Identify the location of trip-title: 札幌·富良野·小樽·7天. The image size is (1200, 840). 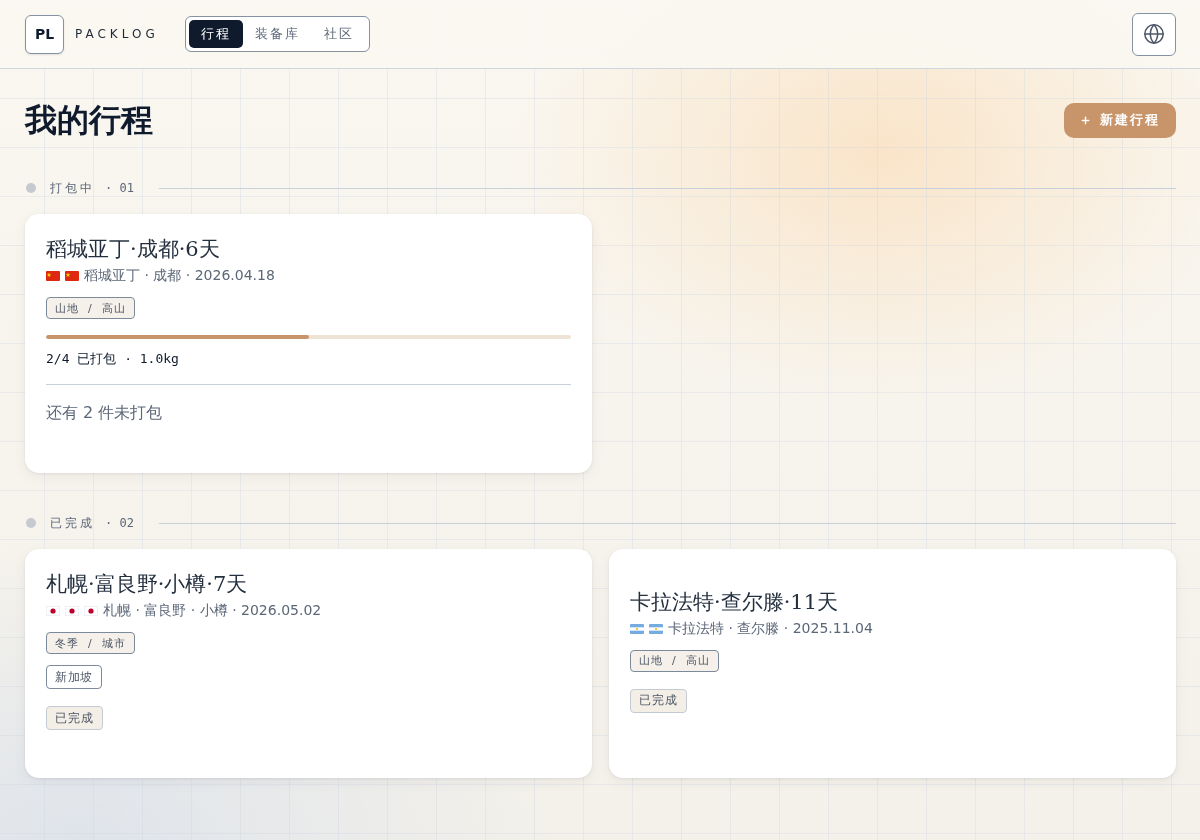
(147, 584).